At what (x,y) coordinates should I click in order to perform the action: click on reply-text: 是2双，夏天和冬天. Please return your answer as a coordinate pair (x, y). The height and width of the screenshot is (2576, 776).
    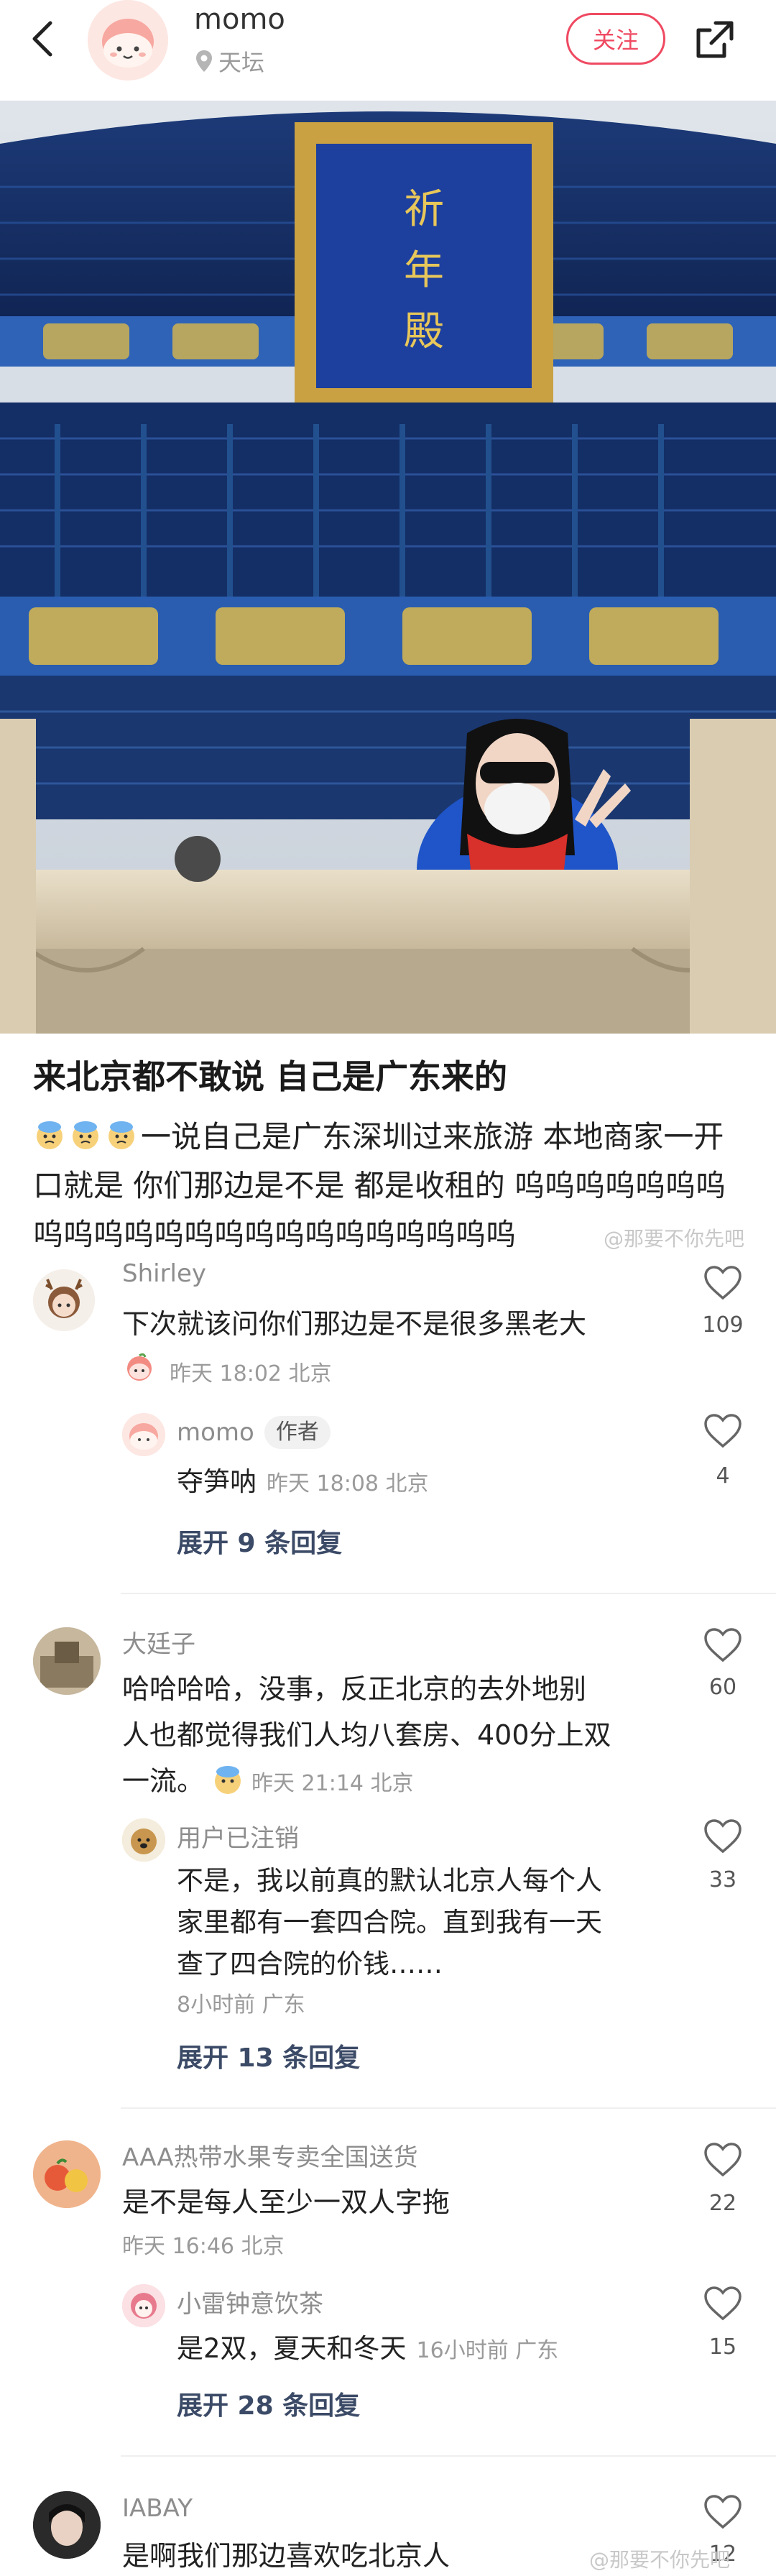
    Looking at the image, I should click on (292, 2348).